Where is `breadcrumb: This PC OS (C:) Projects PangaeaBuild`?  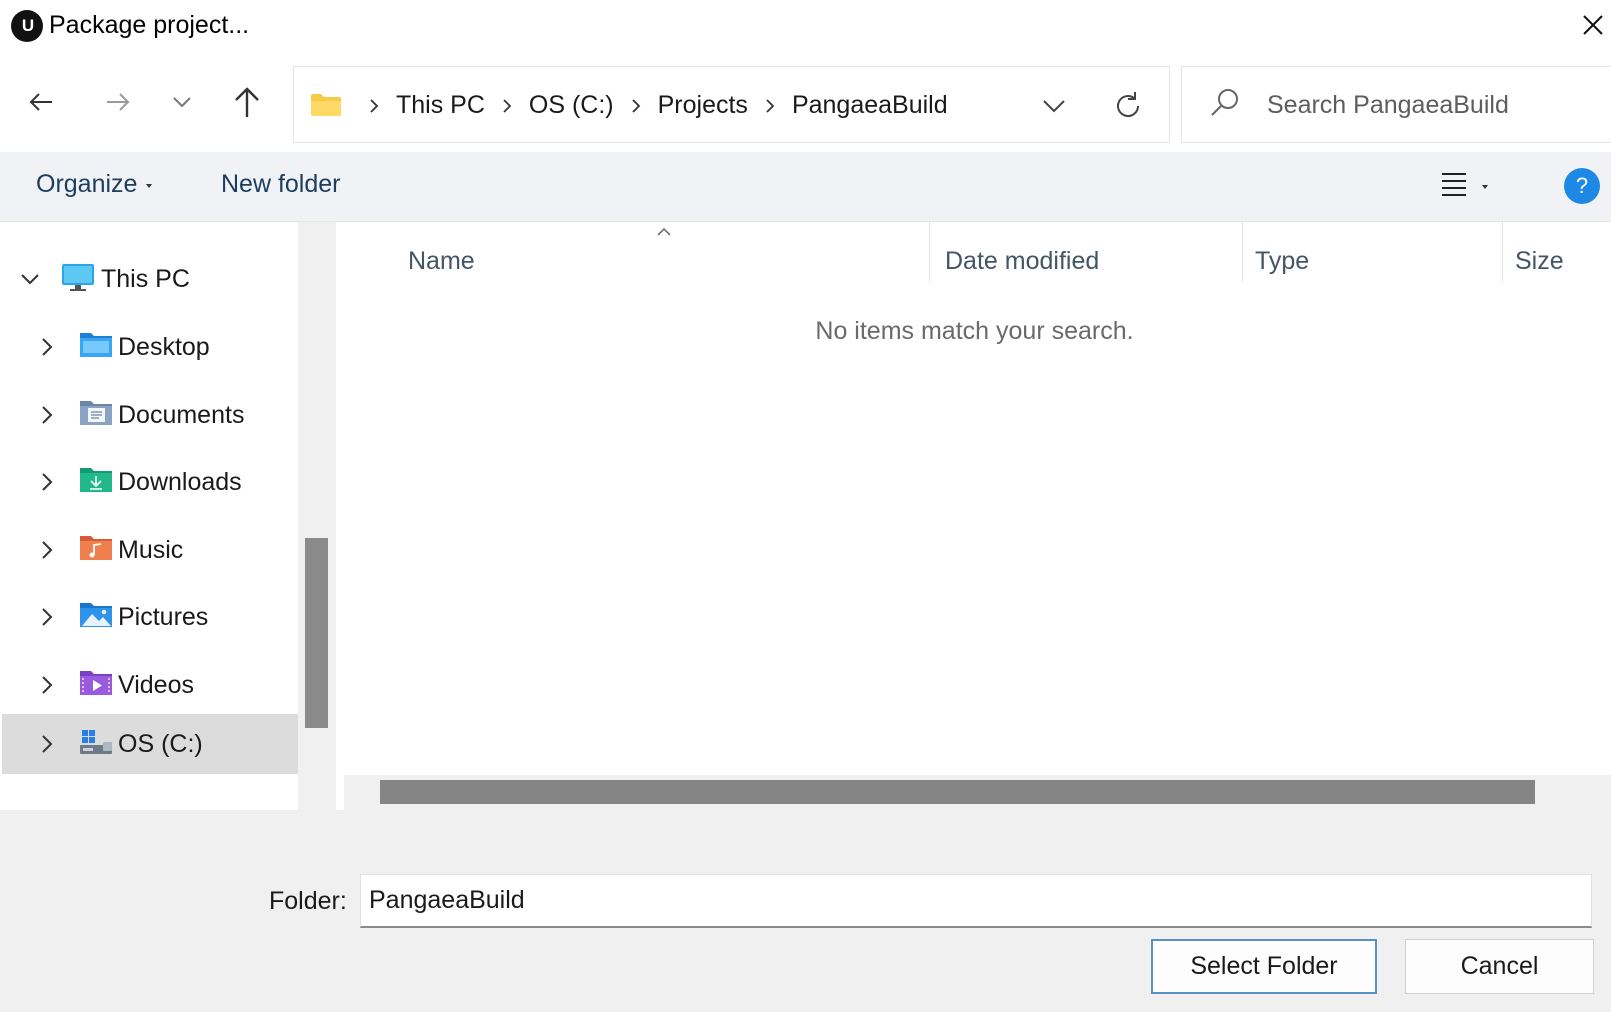
breadcrumb: This PC OS (C:) Projects PangaeaBuild is located at coordinates (652, 105).